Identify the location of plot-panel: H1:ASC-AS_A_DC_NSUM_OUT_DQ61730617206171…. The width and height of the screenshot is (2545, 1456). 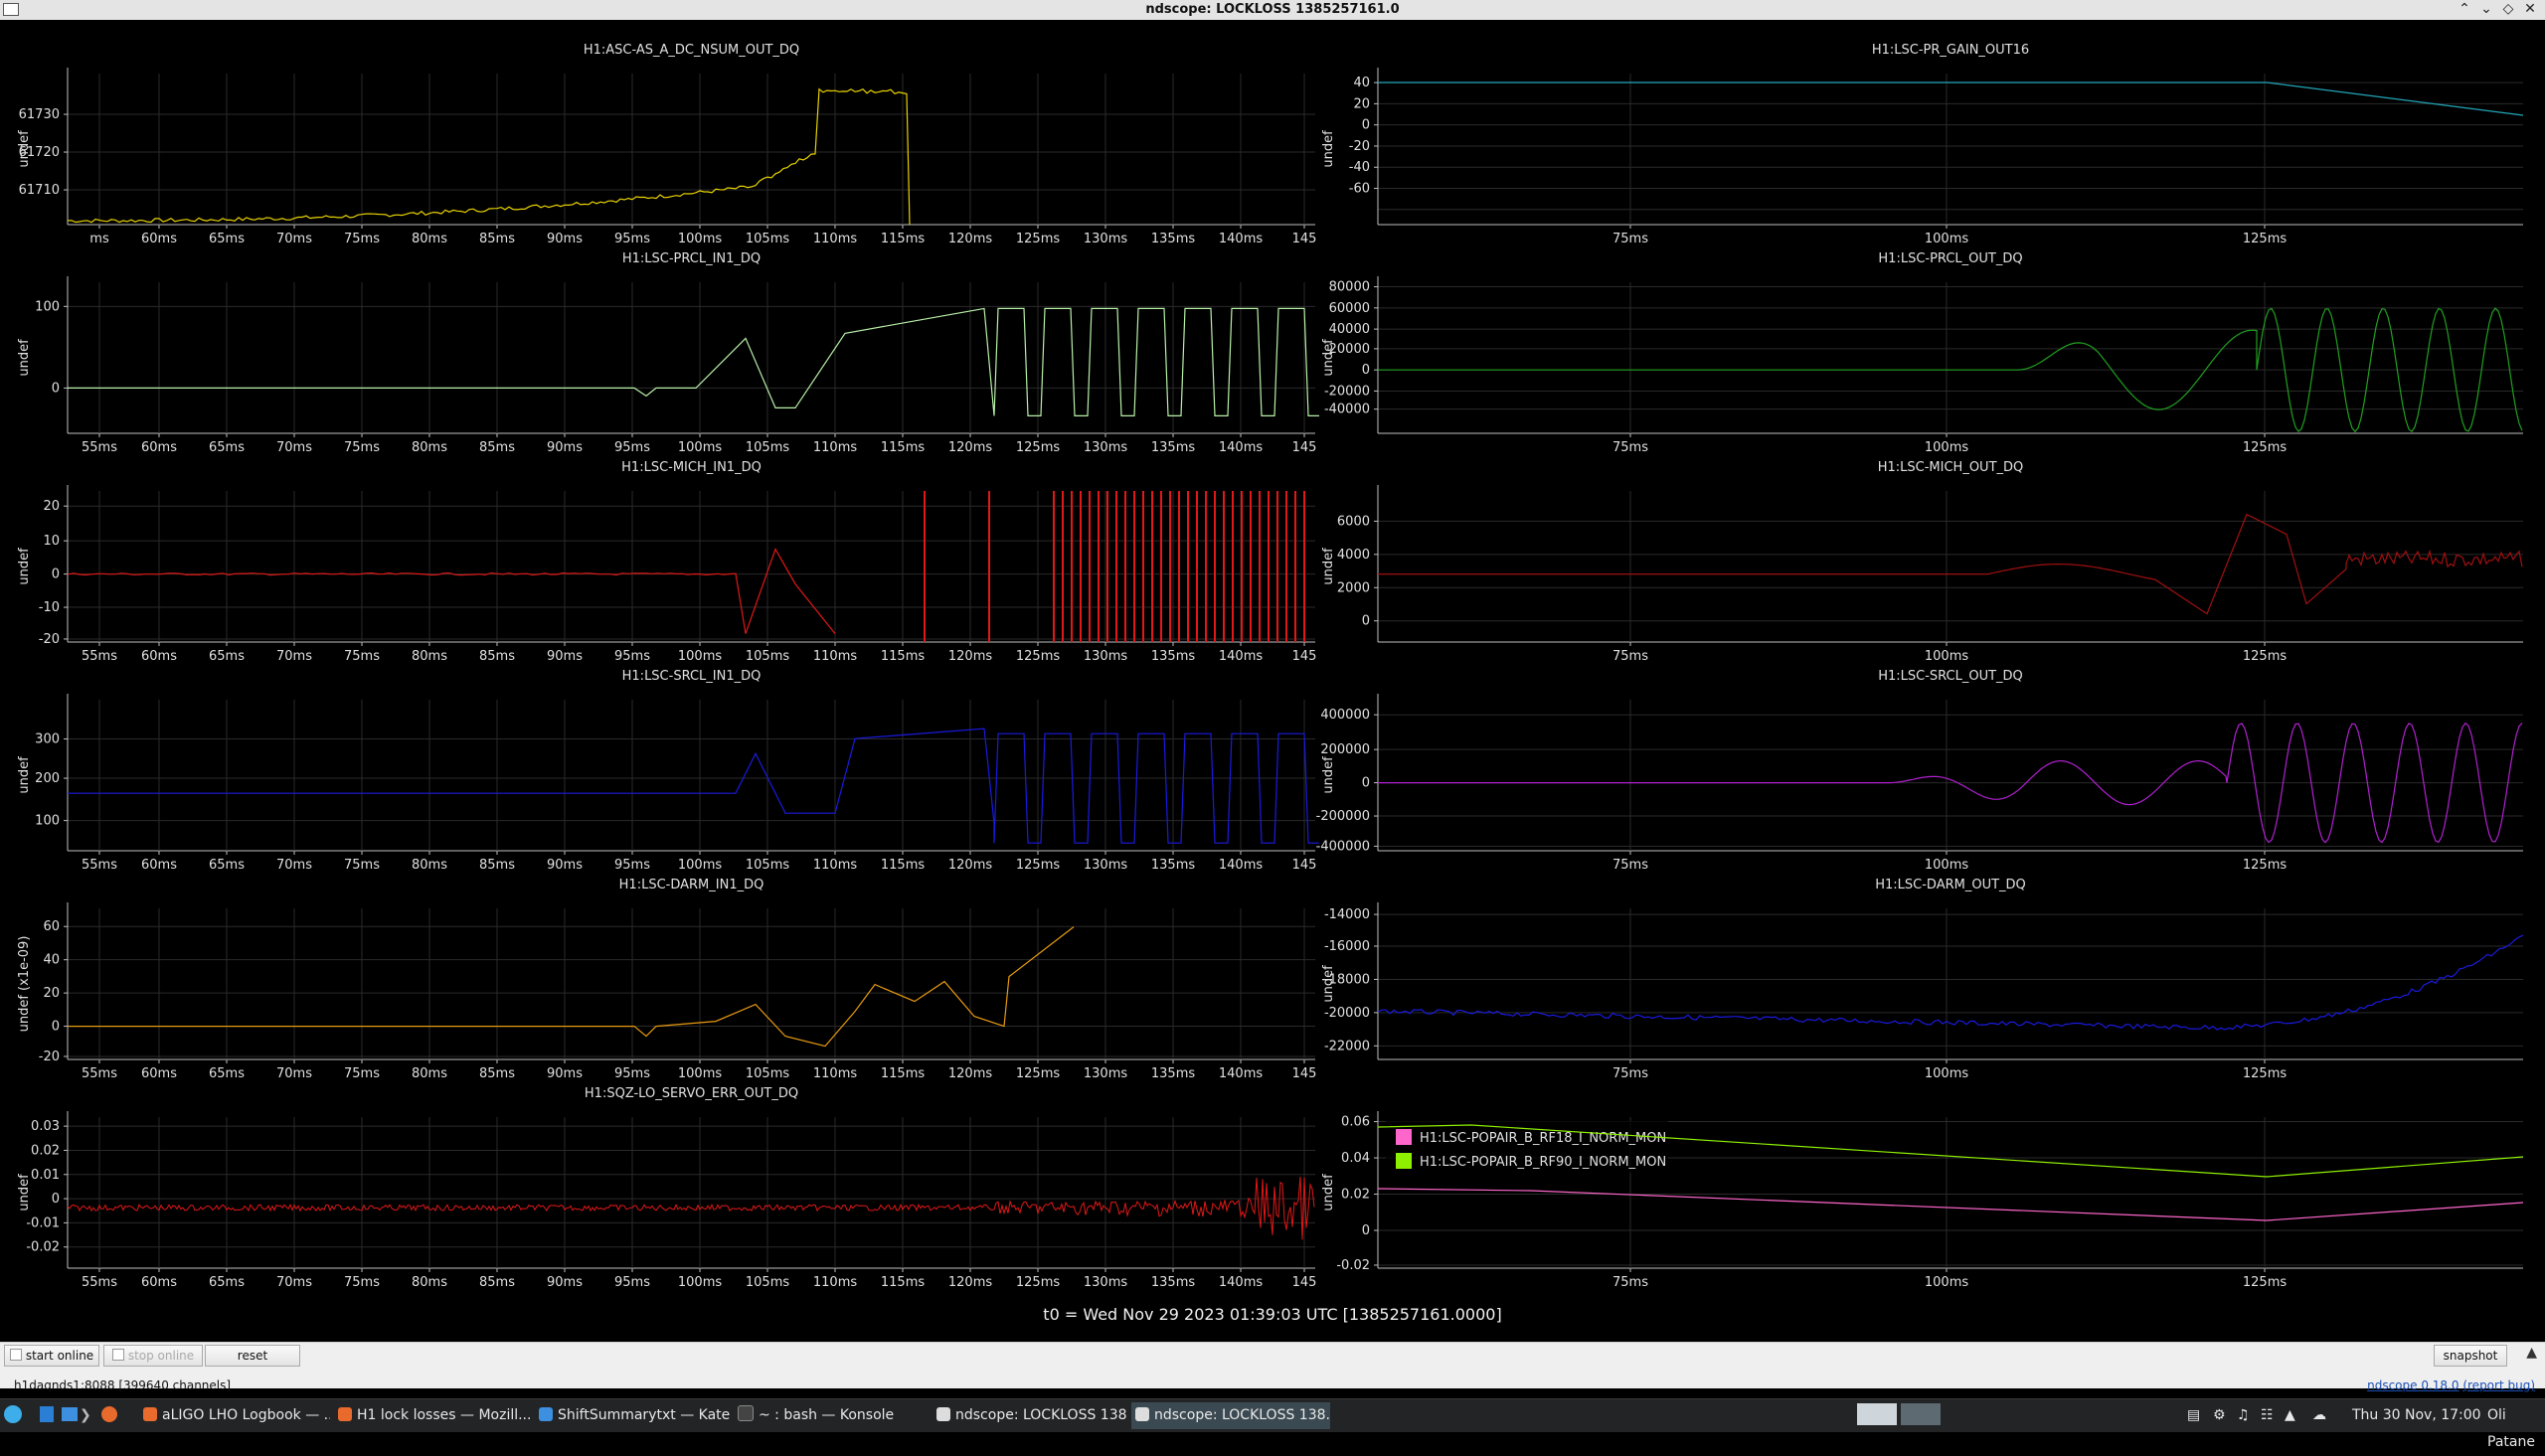
(666, 144).